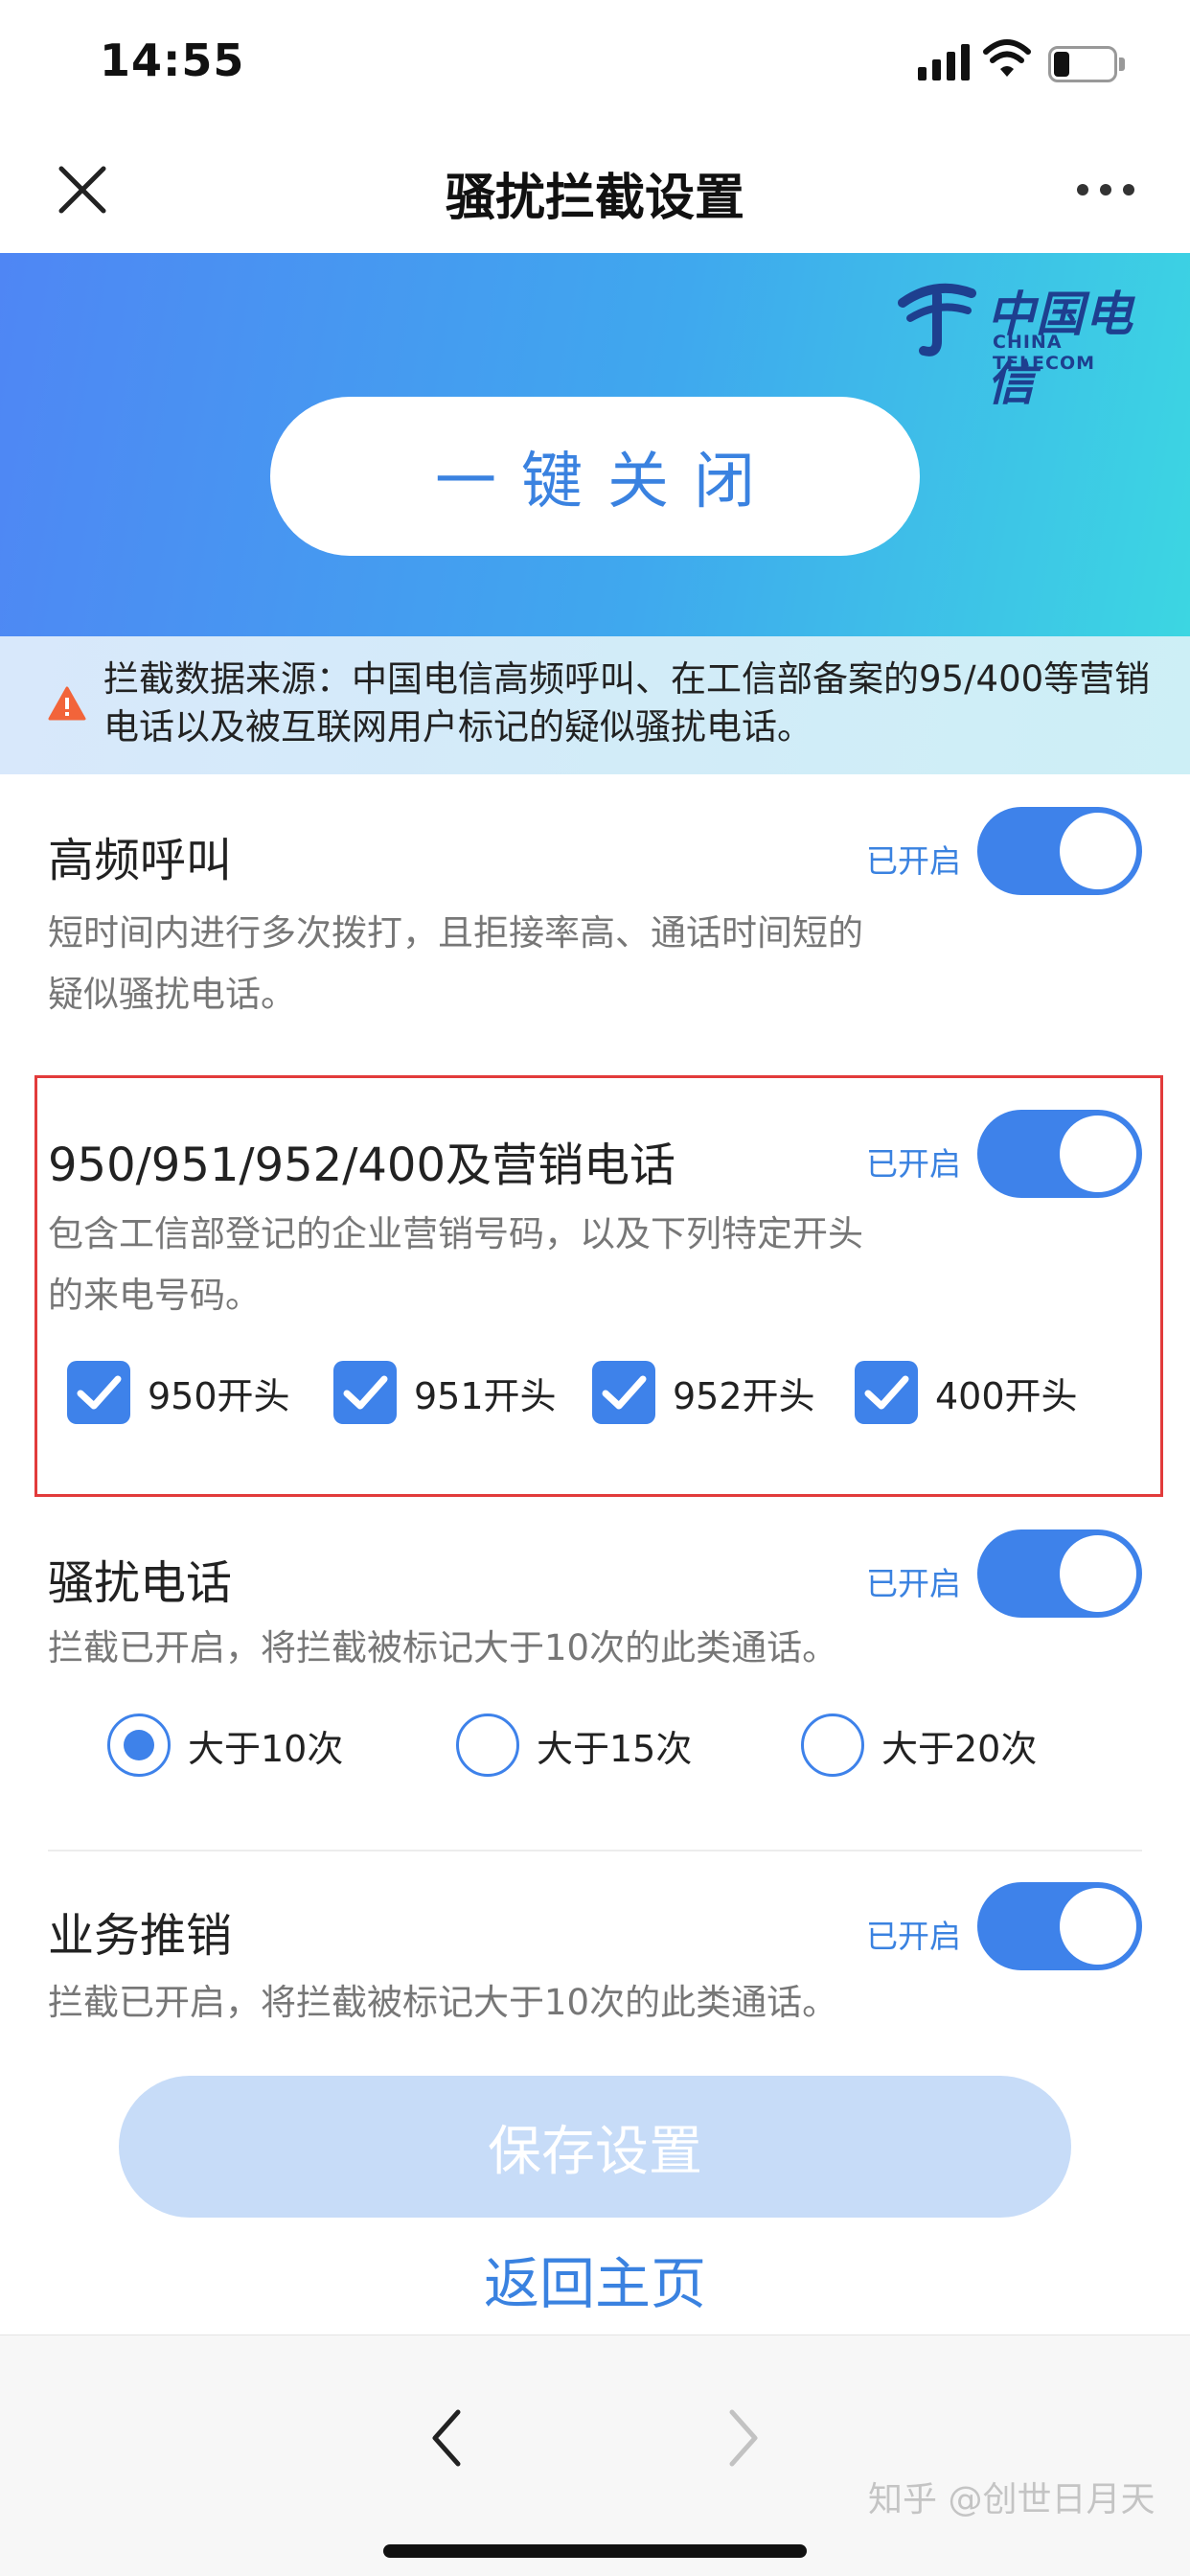 Image resolution: width=1190 pixels, height=2576 pixels. Describe the element at coordinates (595, 63) in the screenshot. I see `status-bar: 14:55` at that location.